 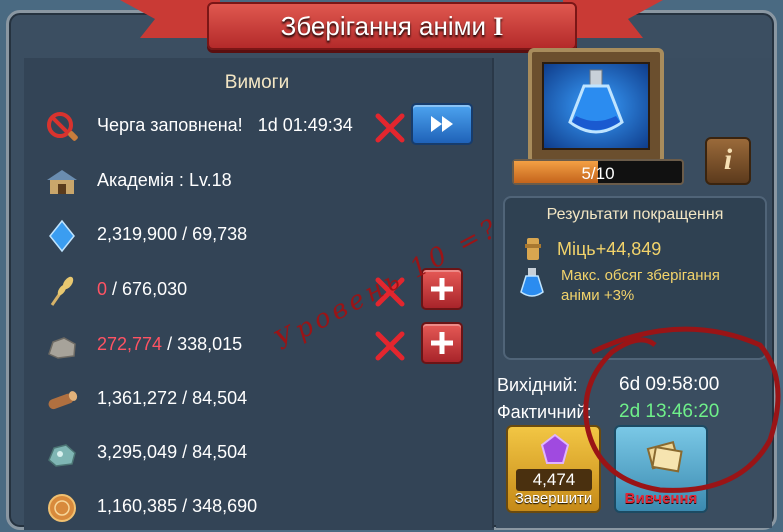 I want to click on annotation-circle, so click(x=682, y=409).